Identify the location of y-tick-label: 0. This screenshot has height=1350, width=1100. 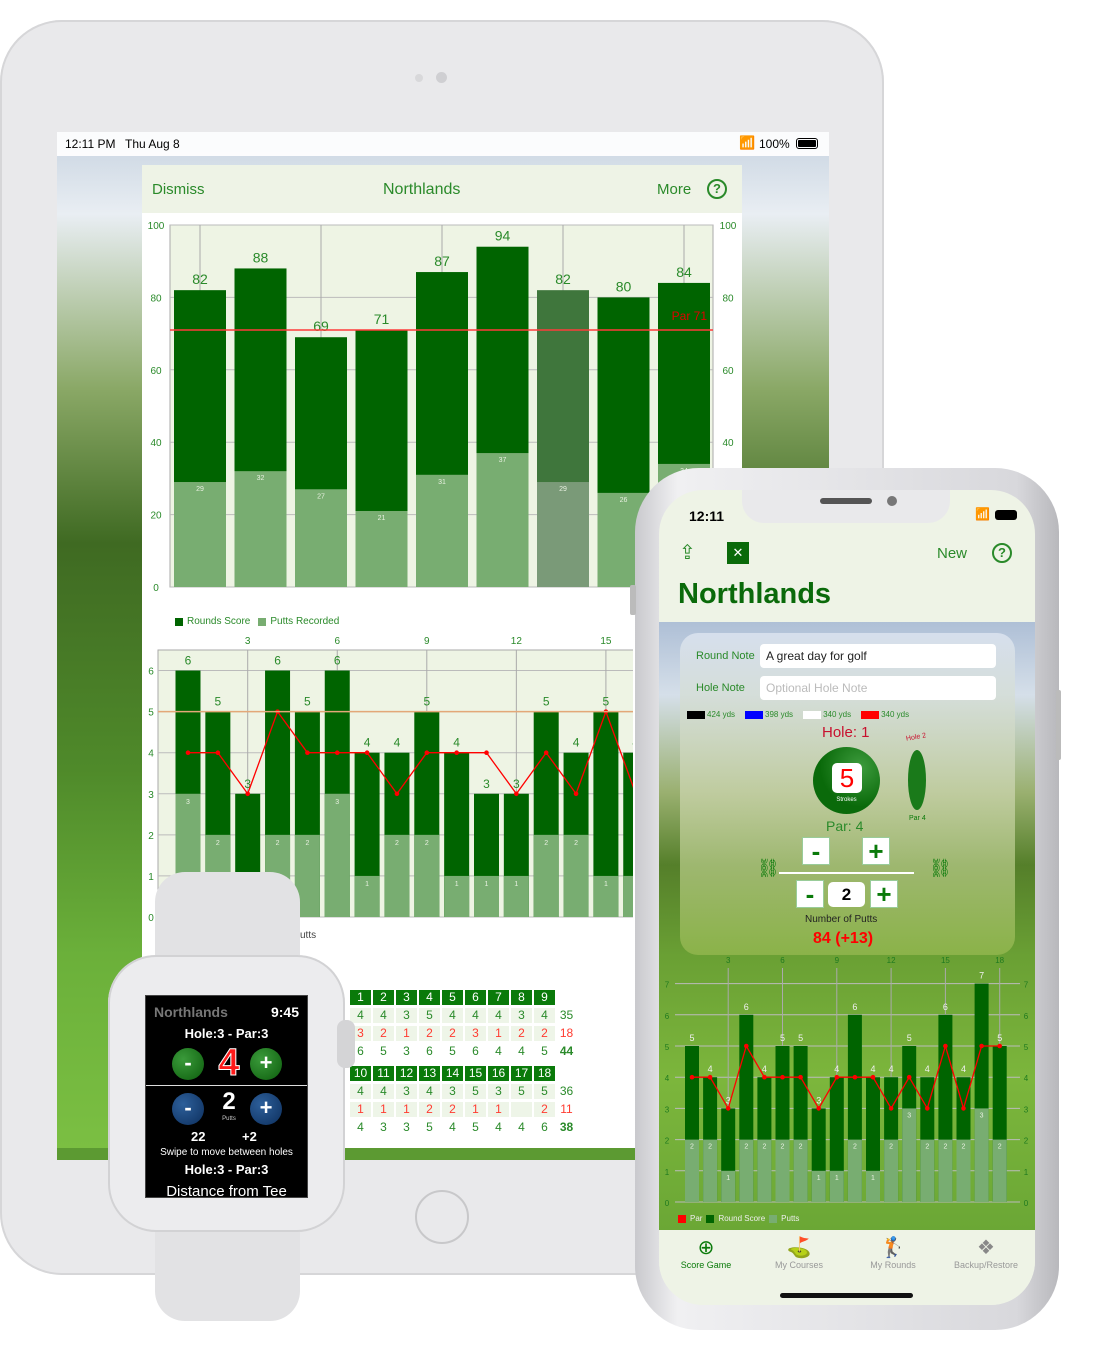
(667, 1203).